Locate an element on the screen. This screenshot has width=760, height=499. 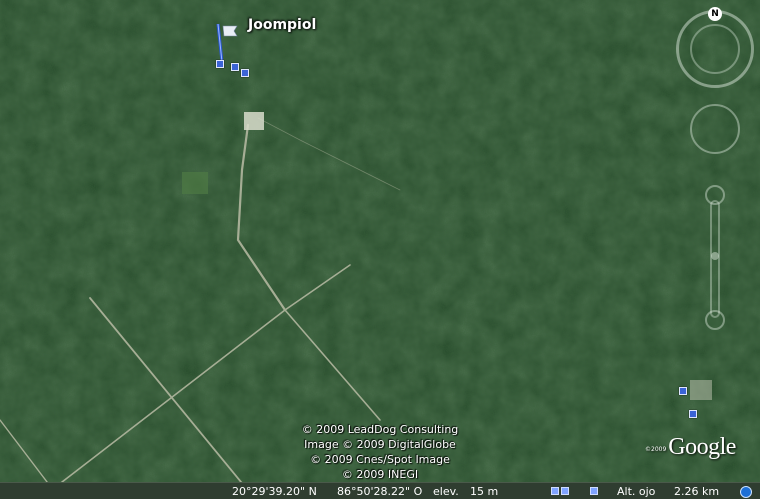
zoom-in-button is located at coordinates (715, 195).